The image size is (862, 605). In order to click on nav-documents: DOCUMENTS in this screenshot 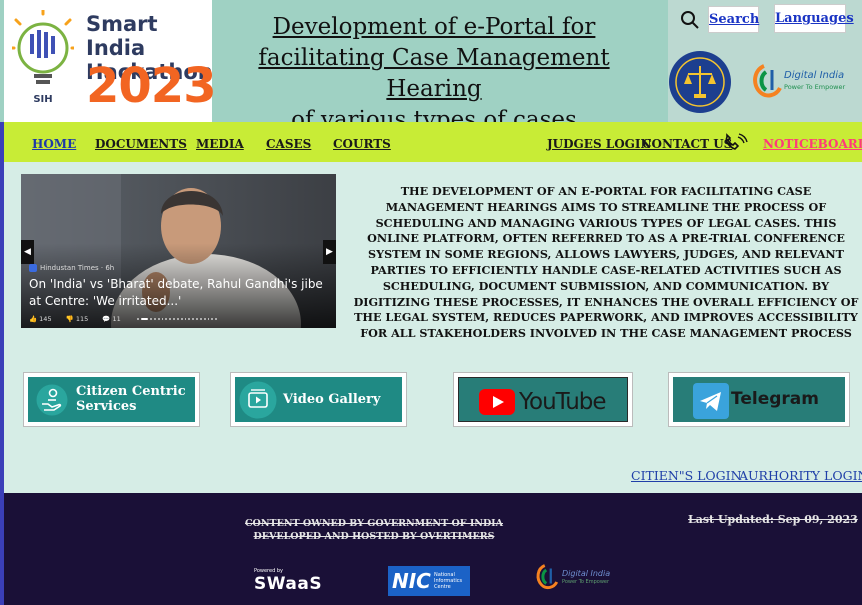, I will do `click(141, 144)`.